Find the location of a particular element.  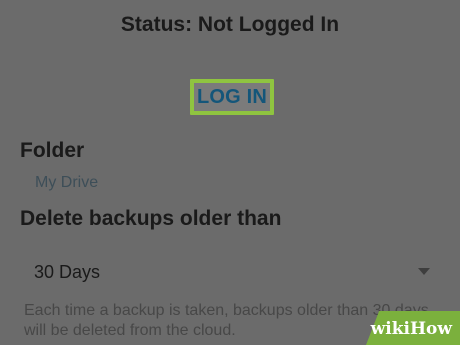

retention-days-dropdown: 30 Days is located at coordinates (236, 272).